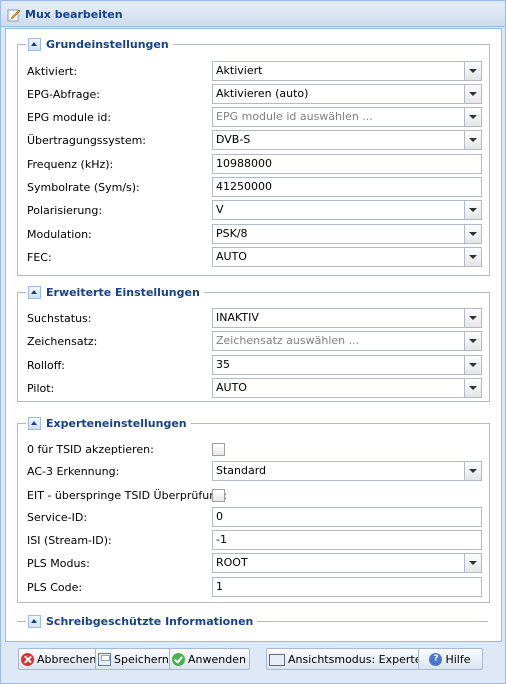  What do you see at coordinates (34, 621) in the screenshot?
I see `expand-toggle-icon` at bounding box center [34, 621].